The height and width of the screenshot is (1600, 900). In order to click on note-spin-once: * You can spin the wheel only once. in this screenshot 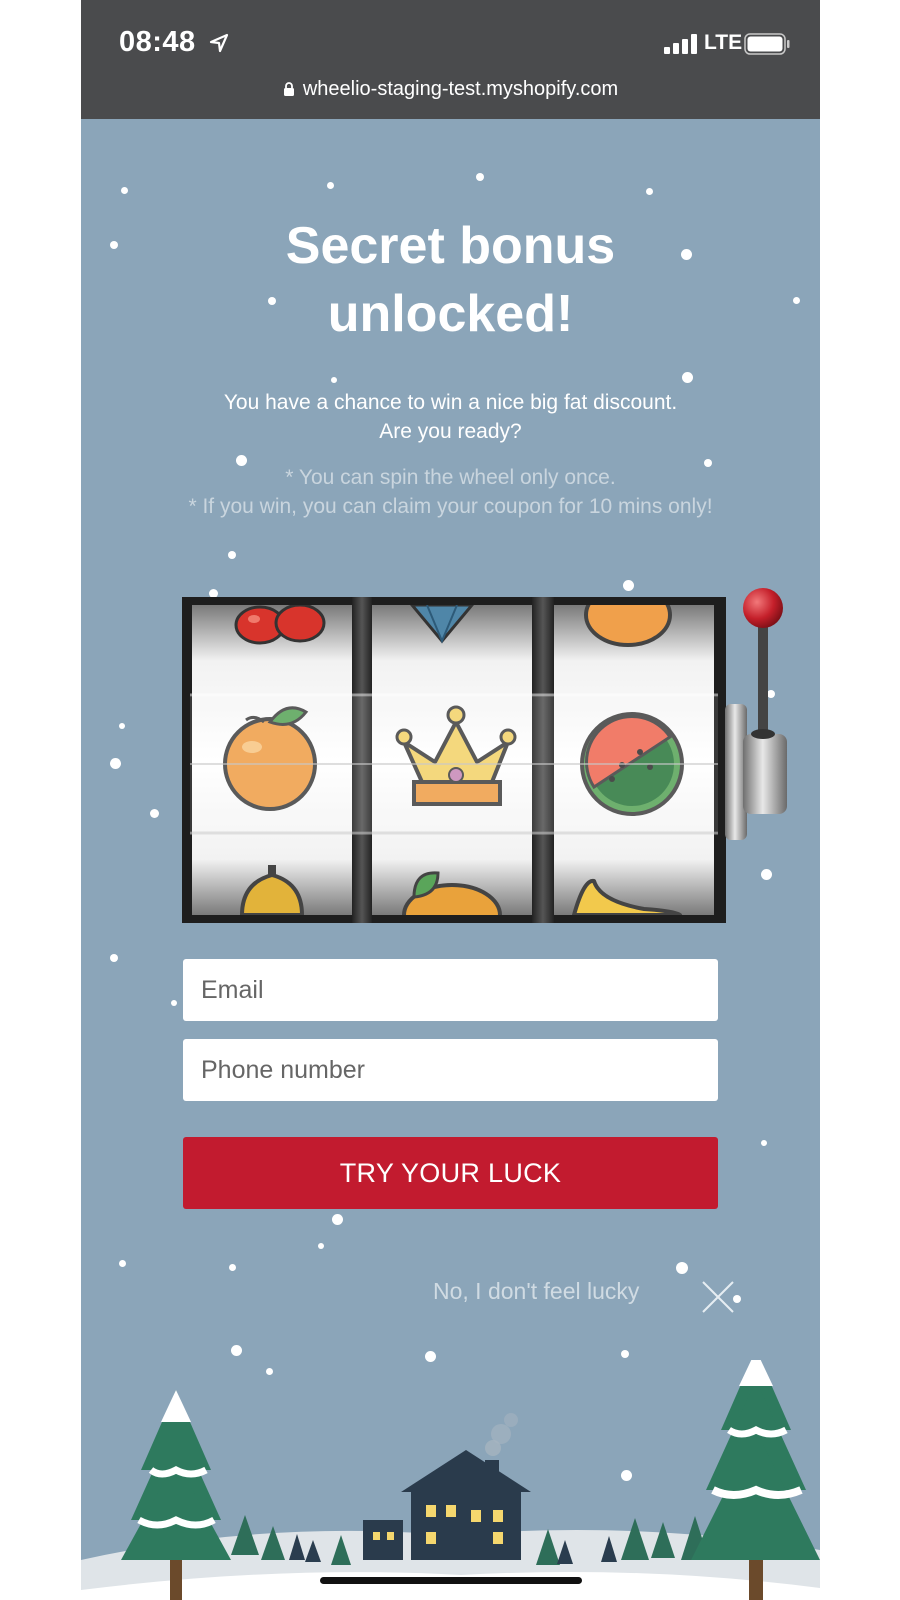, I will do `click(450, 477)`.